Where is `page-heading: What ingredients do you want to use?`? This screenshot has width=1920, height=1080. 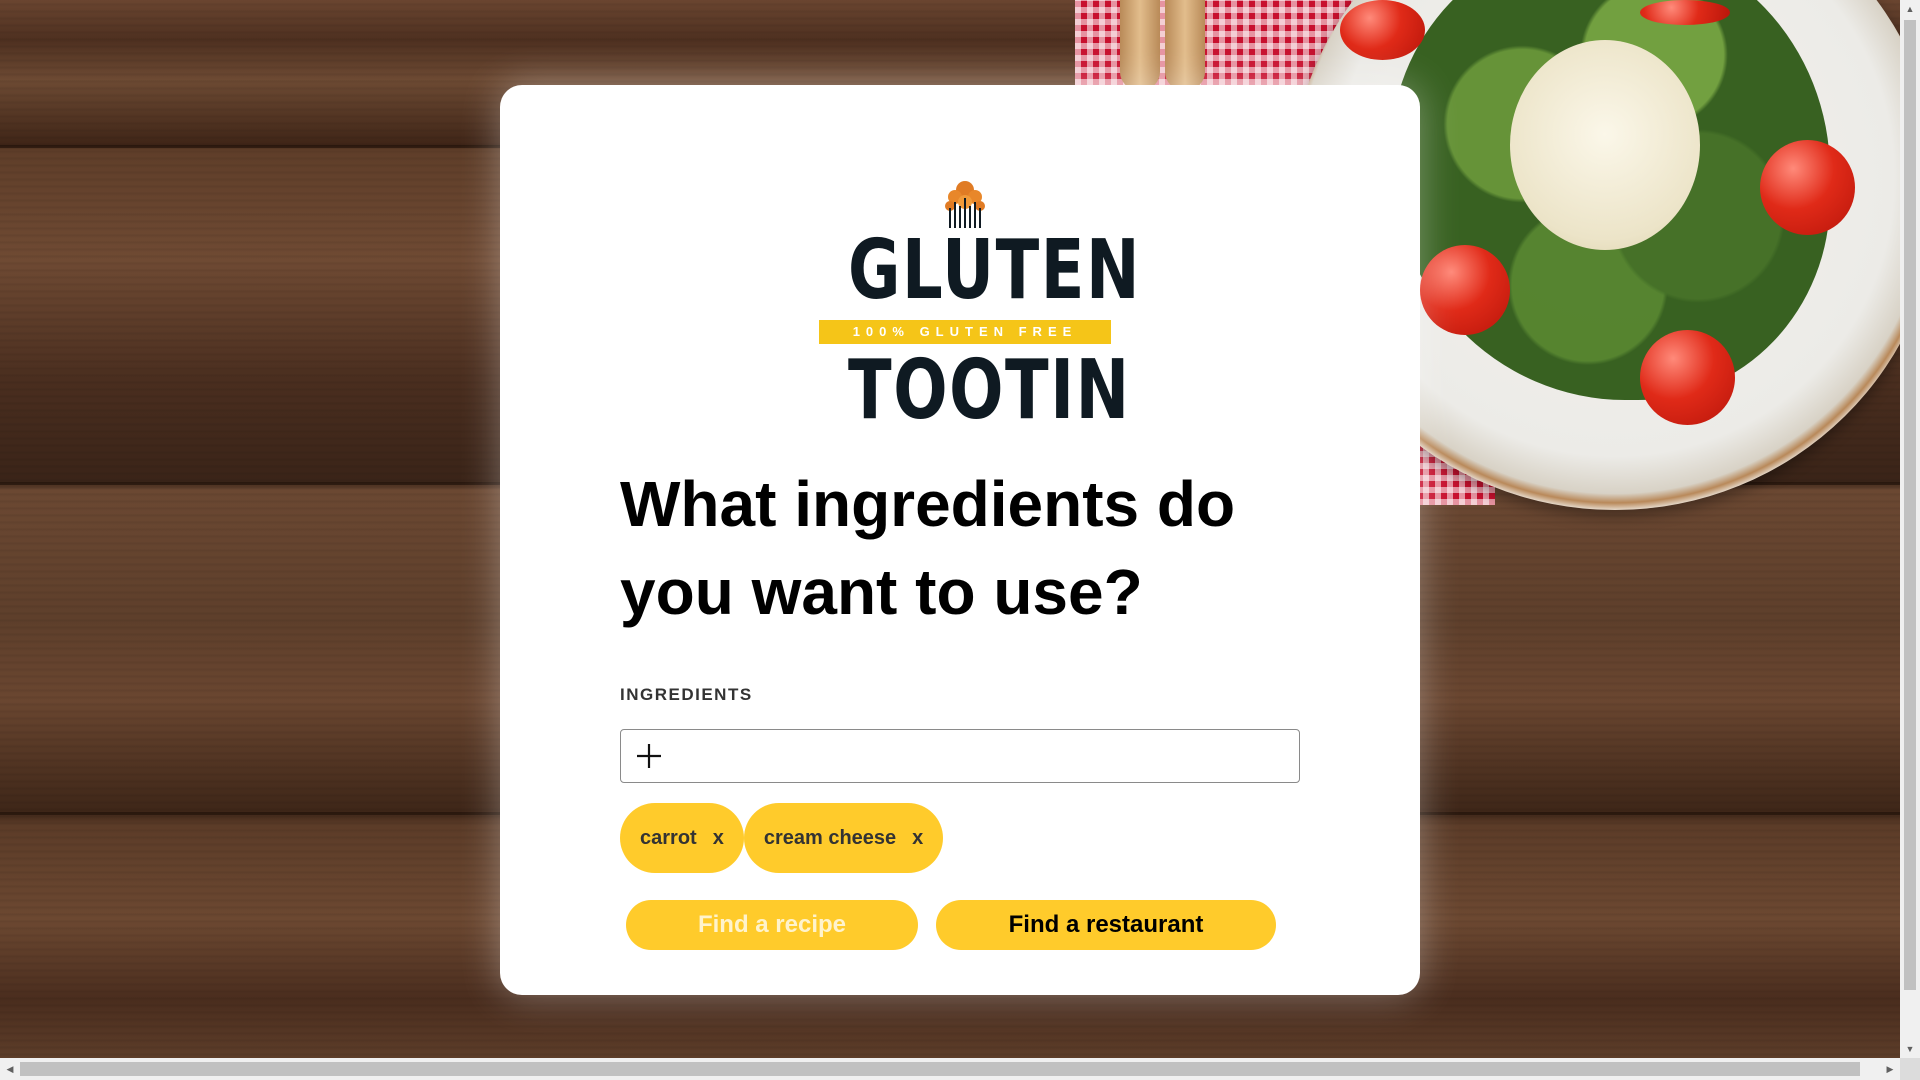
page-heading: What ingredients do you want to use? is located at coordinates (928, 548).